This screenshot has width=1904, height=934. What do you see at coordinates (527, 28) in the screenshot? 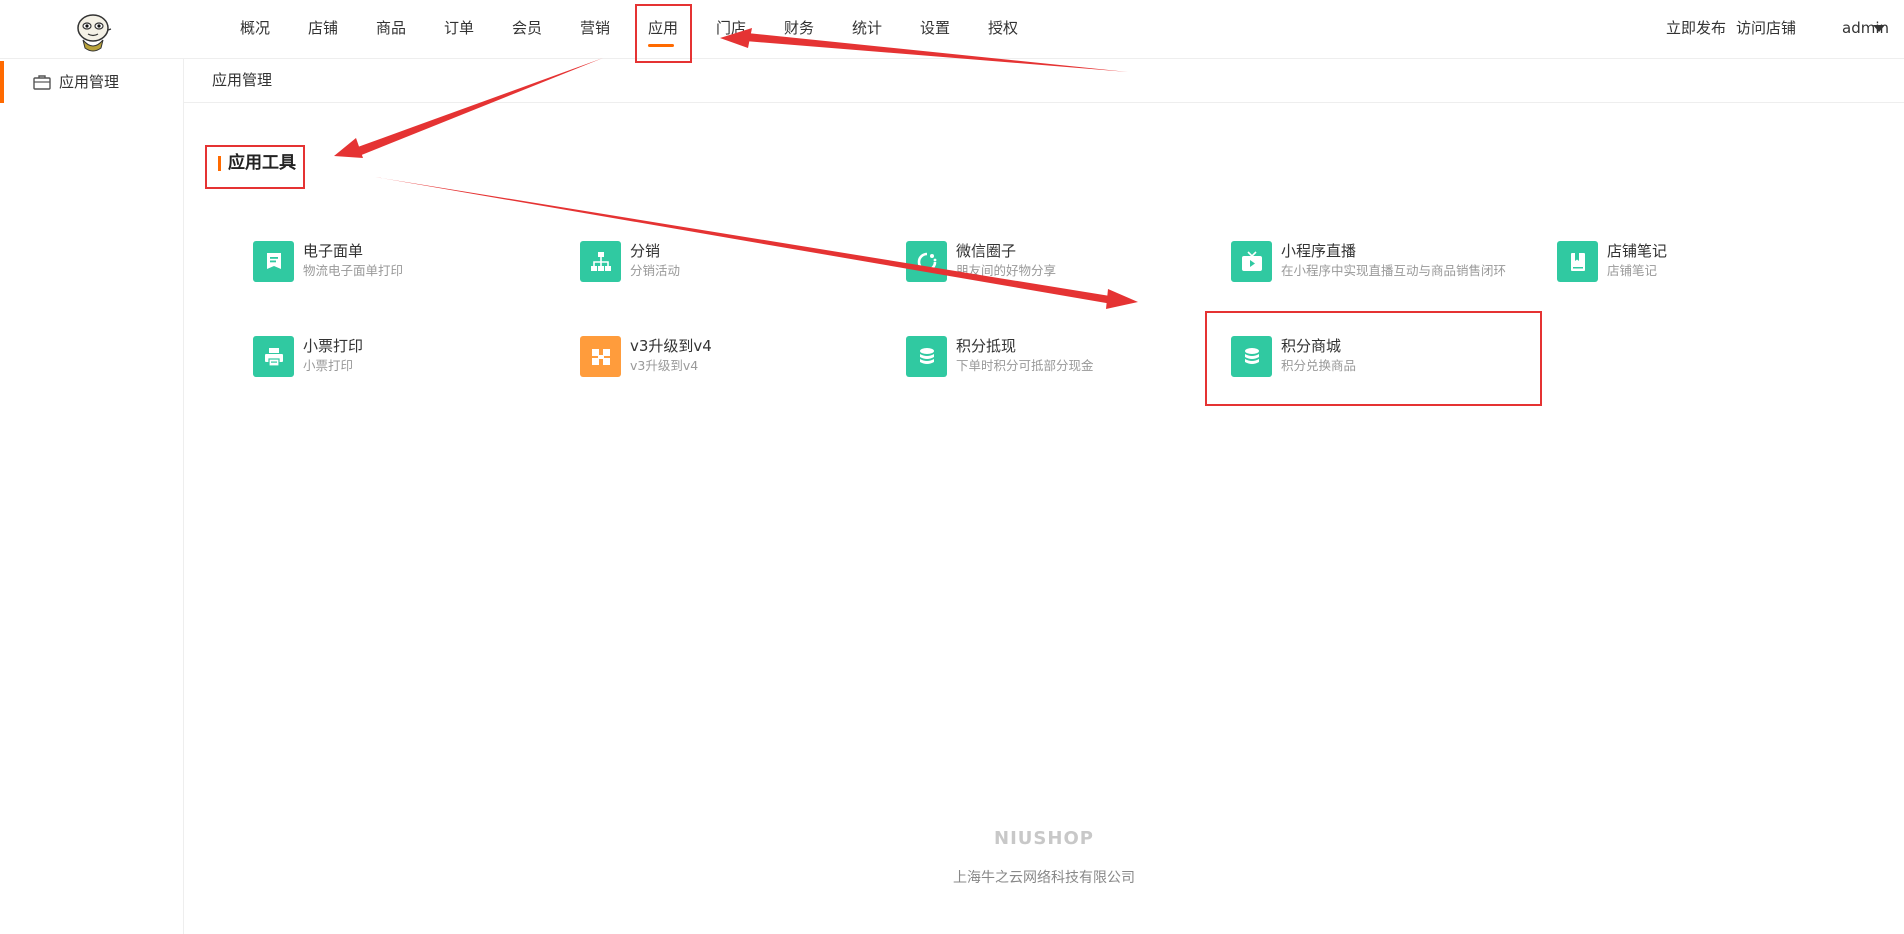
I see `nav-item-members: 会员` at bounding box center [527, 28].